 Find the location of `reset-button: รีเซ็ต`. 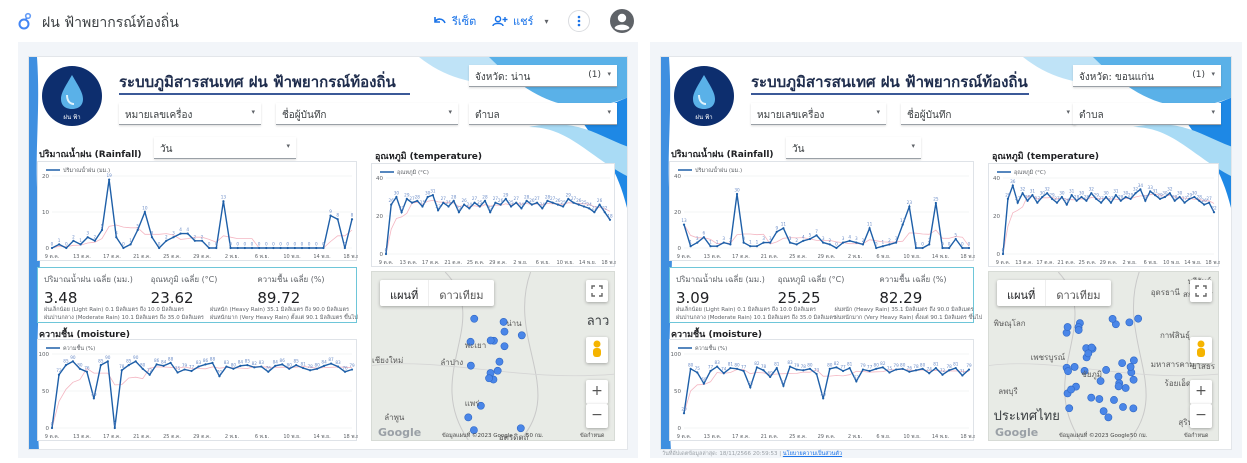

reset-button: รีเซ็ต is located at coordinates (454, 21).